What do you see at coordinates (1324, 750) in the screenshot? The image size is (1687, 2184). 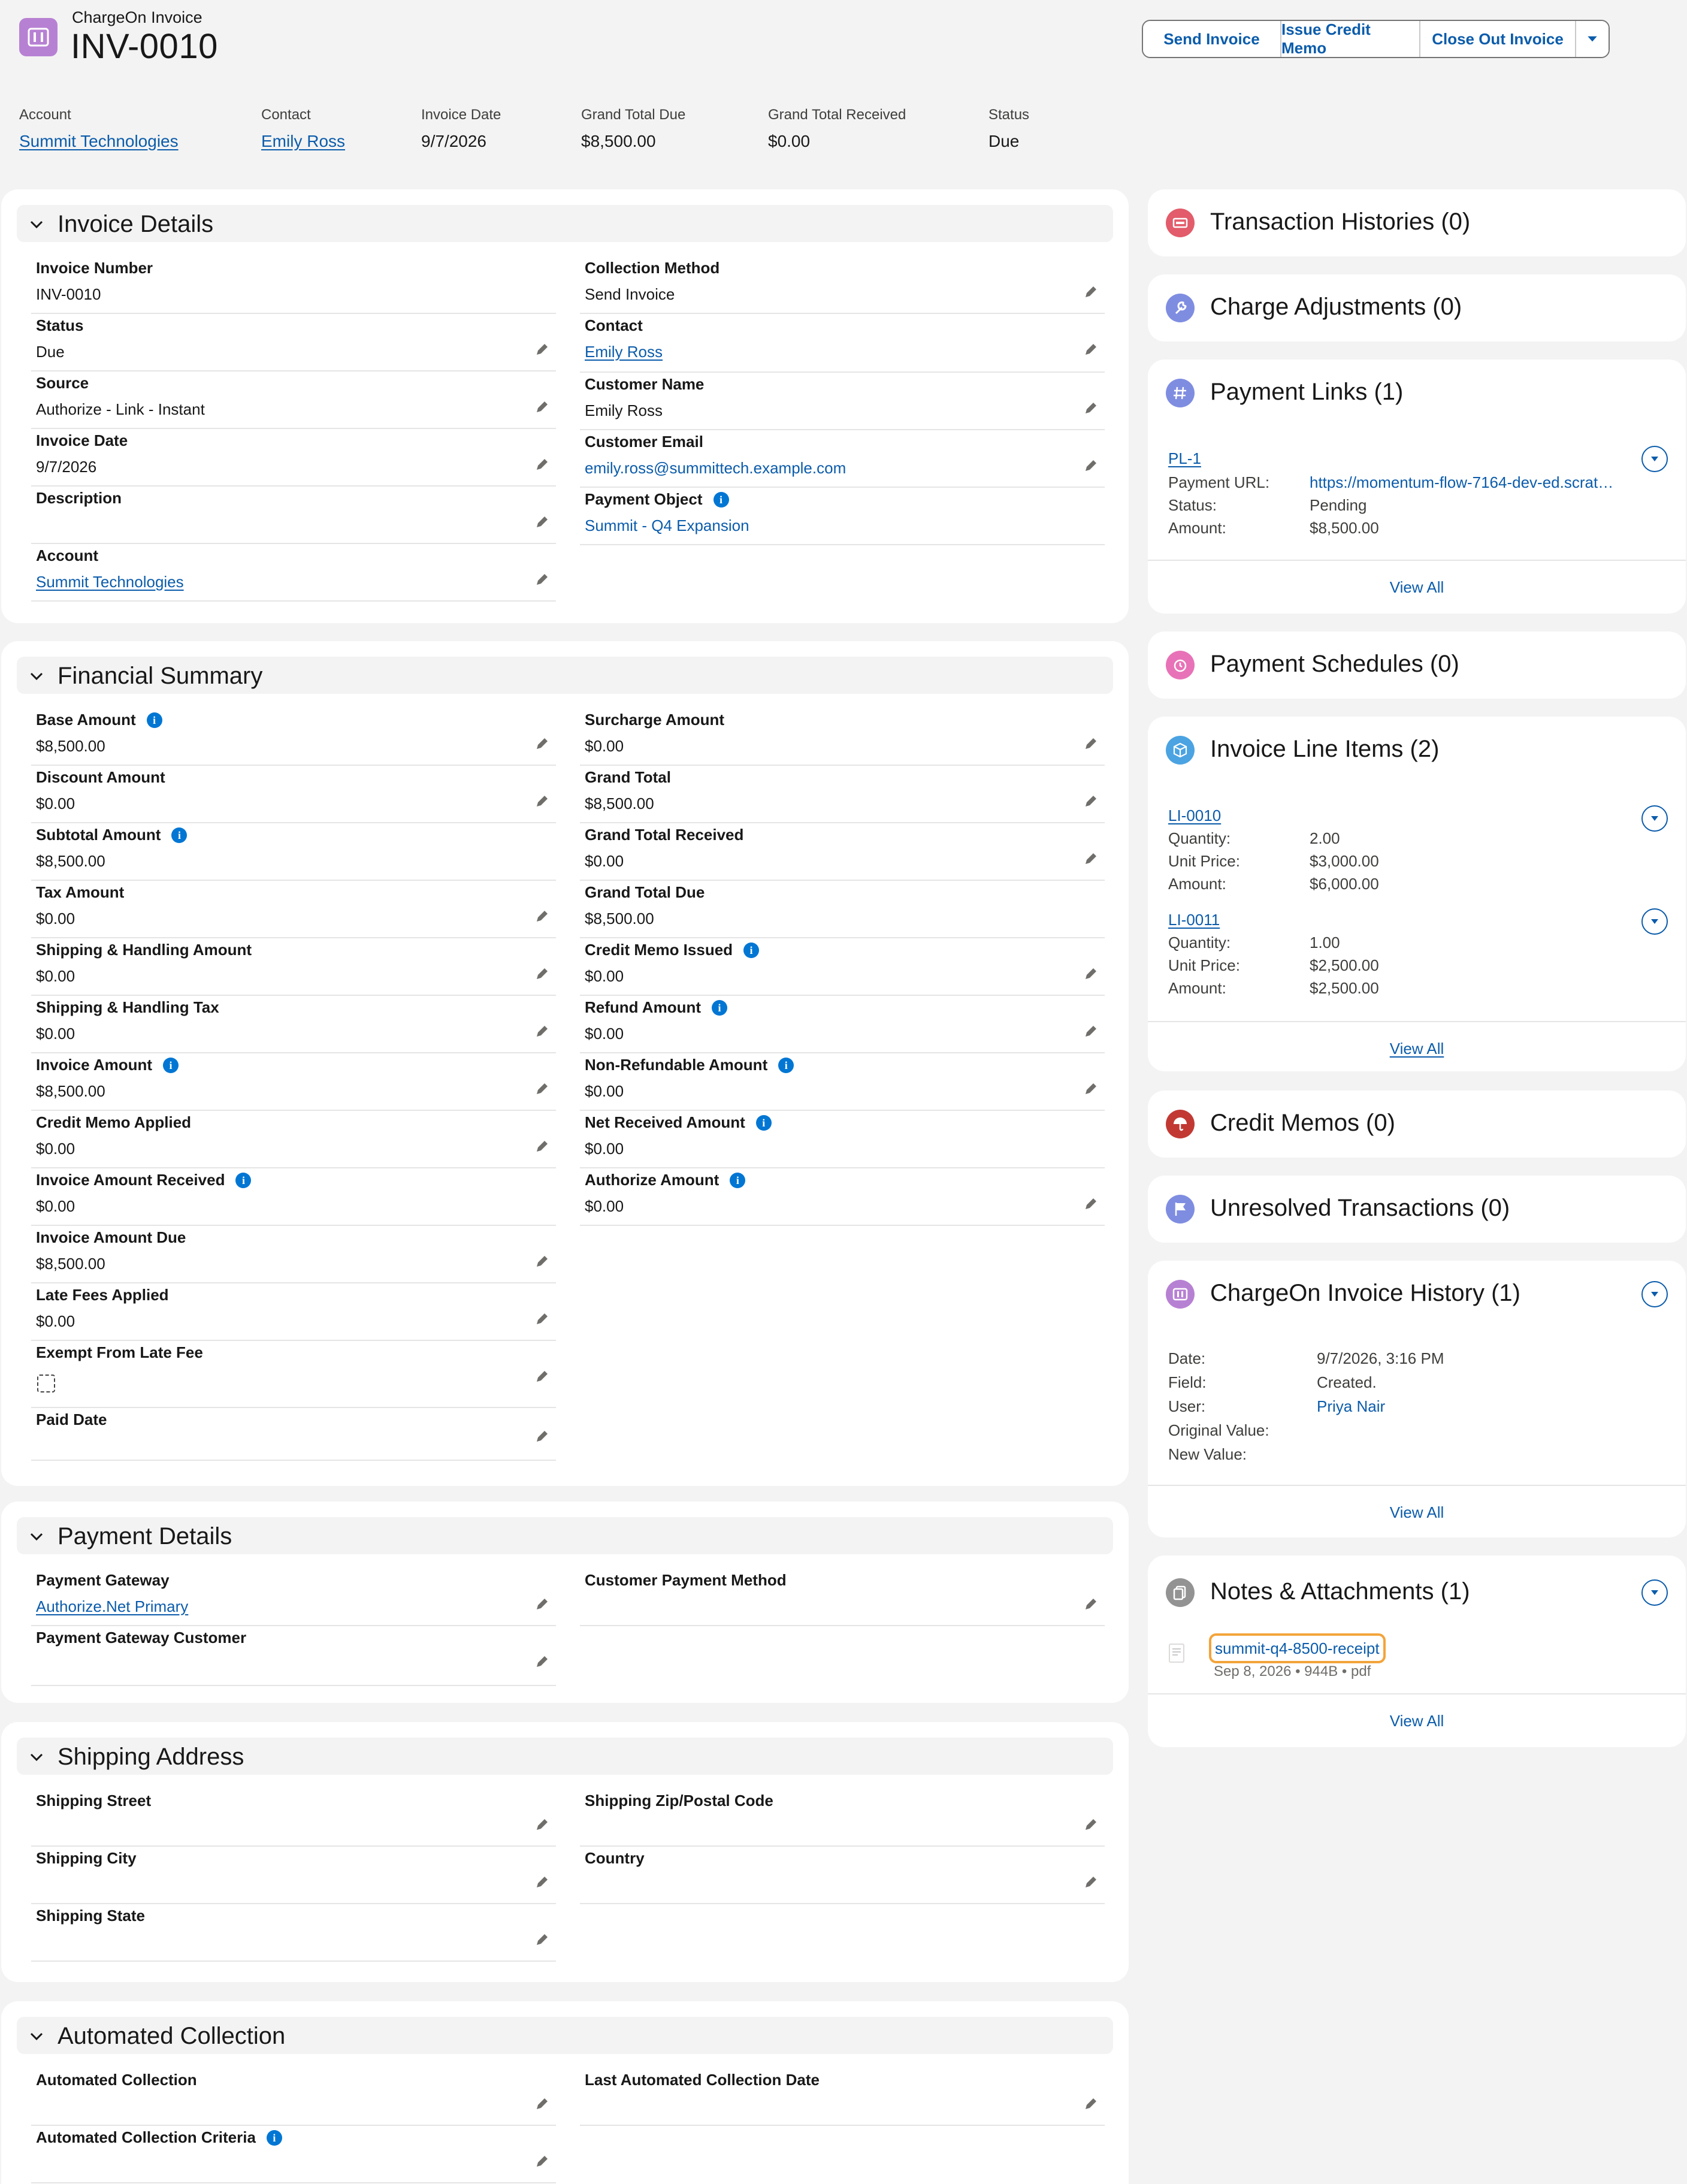 I see `related-list-title: Invoice Line Items (2)` at bounding box center [1324, 750].